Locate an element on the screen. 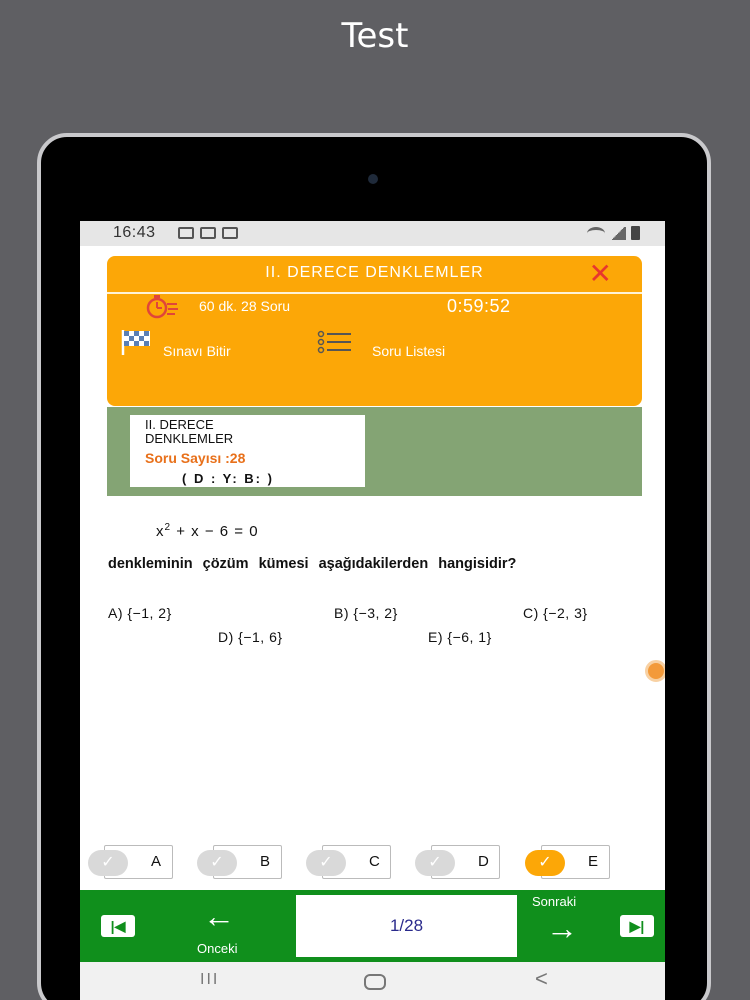  next-button: Sonraki is located at coordinates (554, 901).